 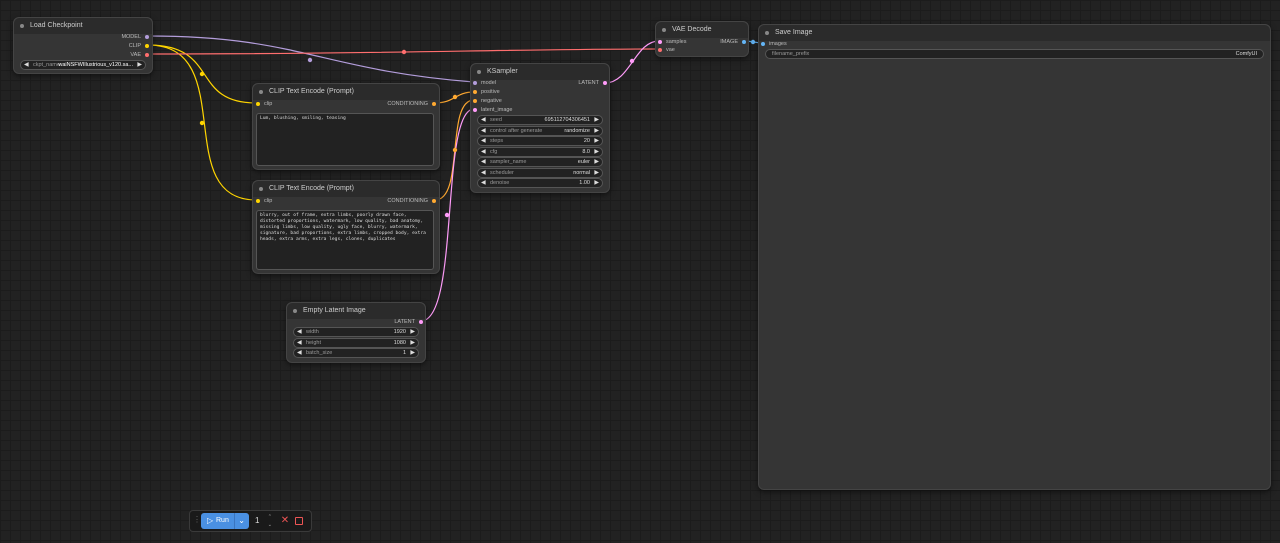 What do you see at coordinates (356, 342) in the screenshot?
I see `height-widget: ◀ height 1080 ▶` at bounding box center [356, 342].